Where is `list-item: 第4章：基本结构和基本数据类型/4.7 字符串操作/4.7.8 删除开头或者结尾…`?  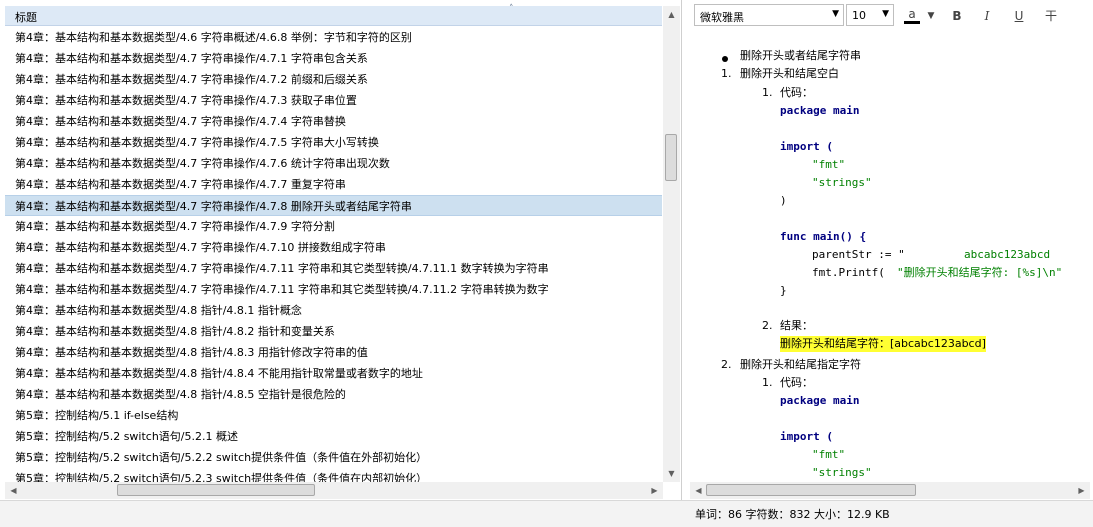 list-item: 第4章：基本结构和基本数据类型/4.7 字符串操作/4.7.8 删除开头或者结尾… is located at coordinates (333, 205).